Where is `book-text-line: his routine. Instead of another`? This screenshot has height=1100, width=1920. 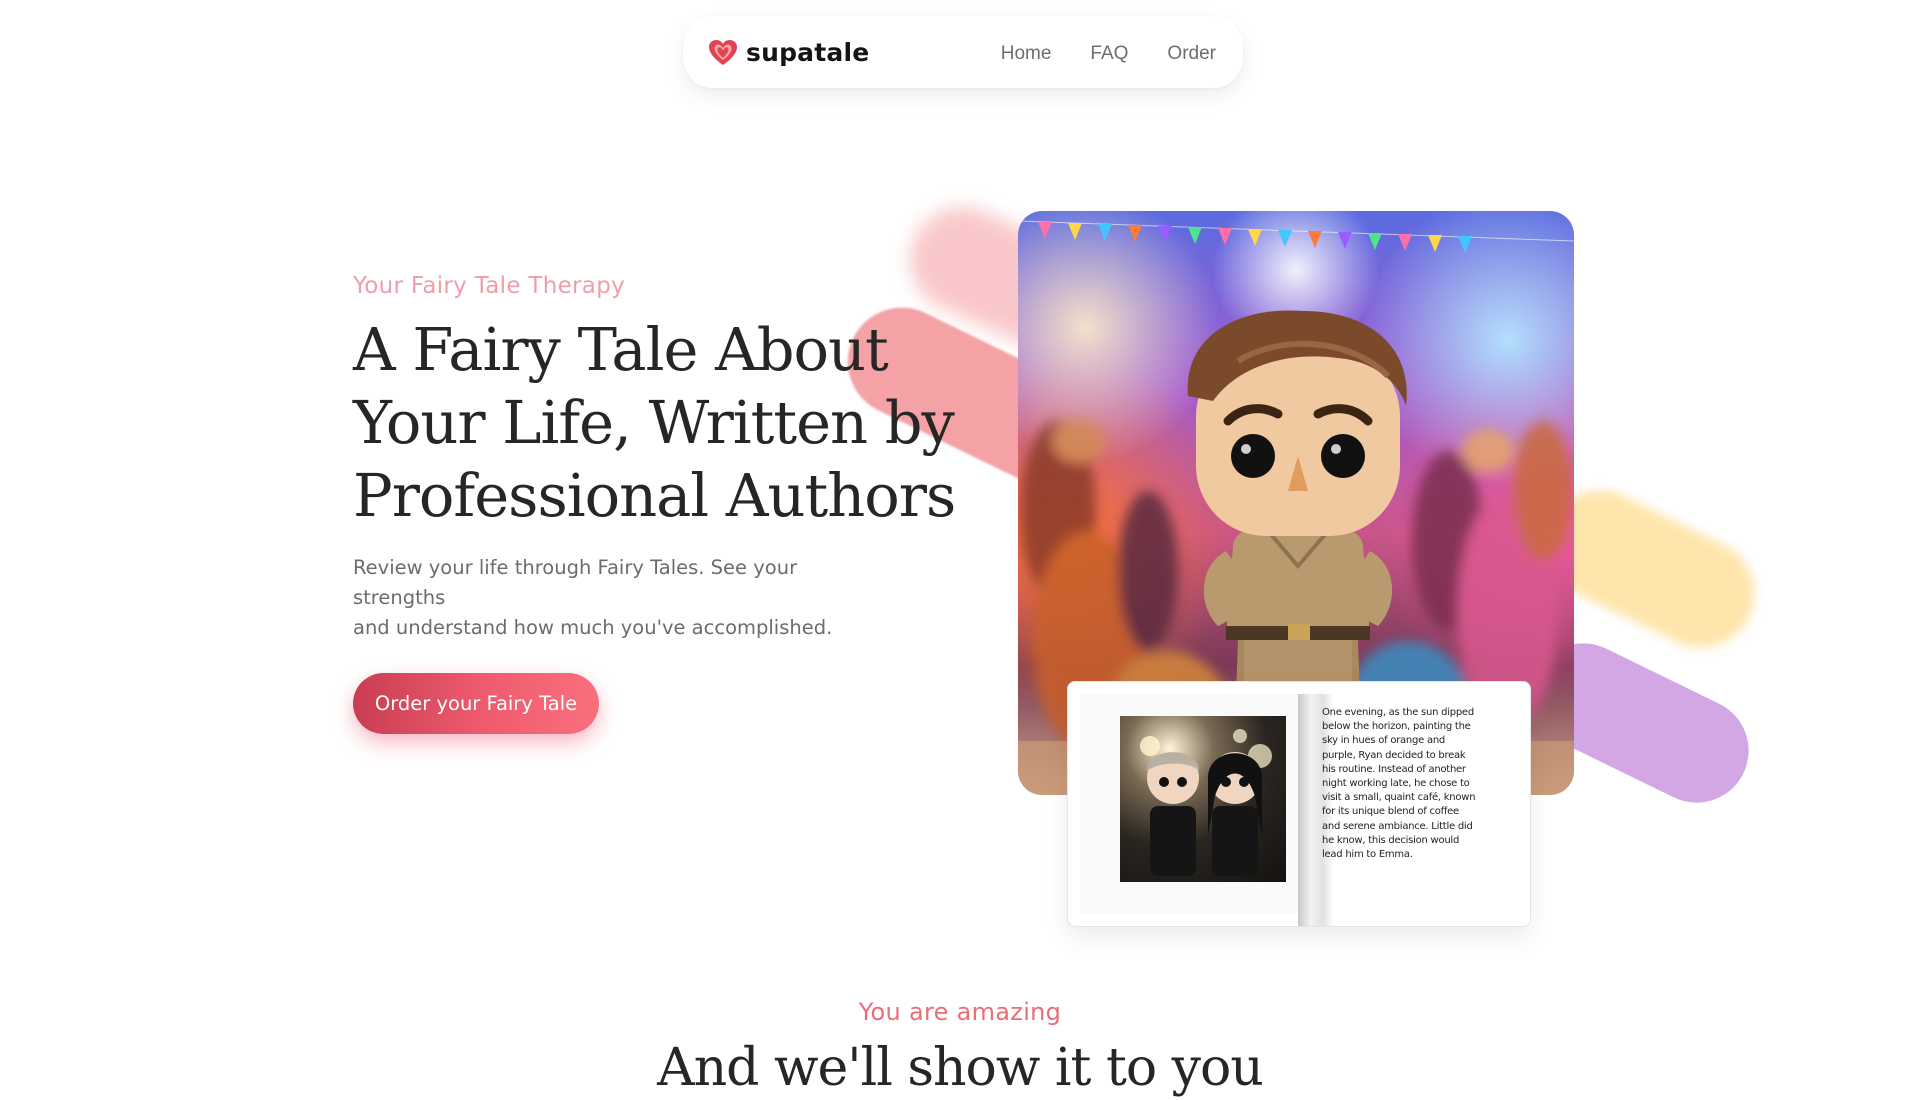 book-text-line: his routine. Instead of another is located at coordinates (1394, 769).